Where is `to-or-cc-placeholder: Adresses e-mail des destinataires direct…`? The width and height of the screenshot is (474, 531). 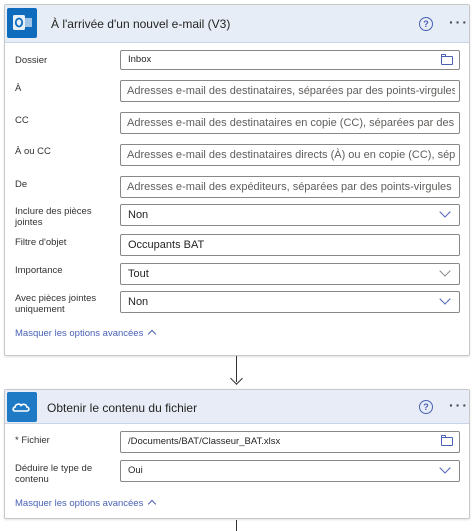 to-or-cc-placeholder: Adresses e-mail des destinataires direct… is located at coordinates (291, 155).